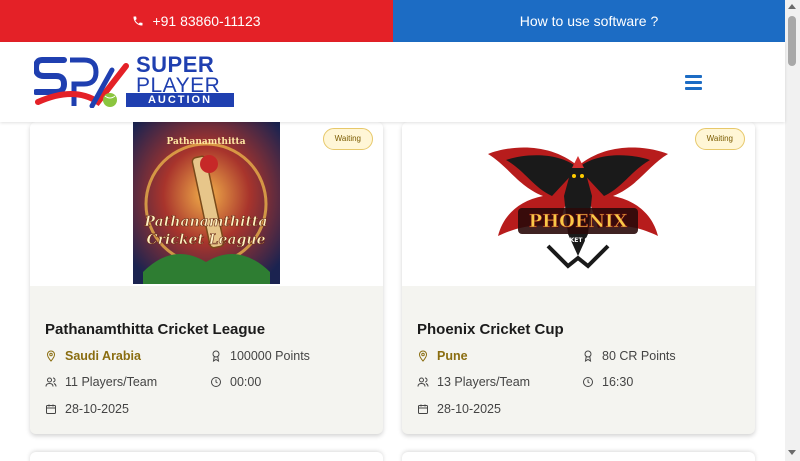 This screenshot has width=800, height=461. I want to click on top-bar: +91 83860-11123 How to use software ?, so click(392, 21).